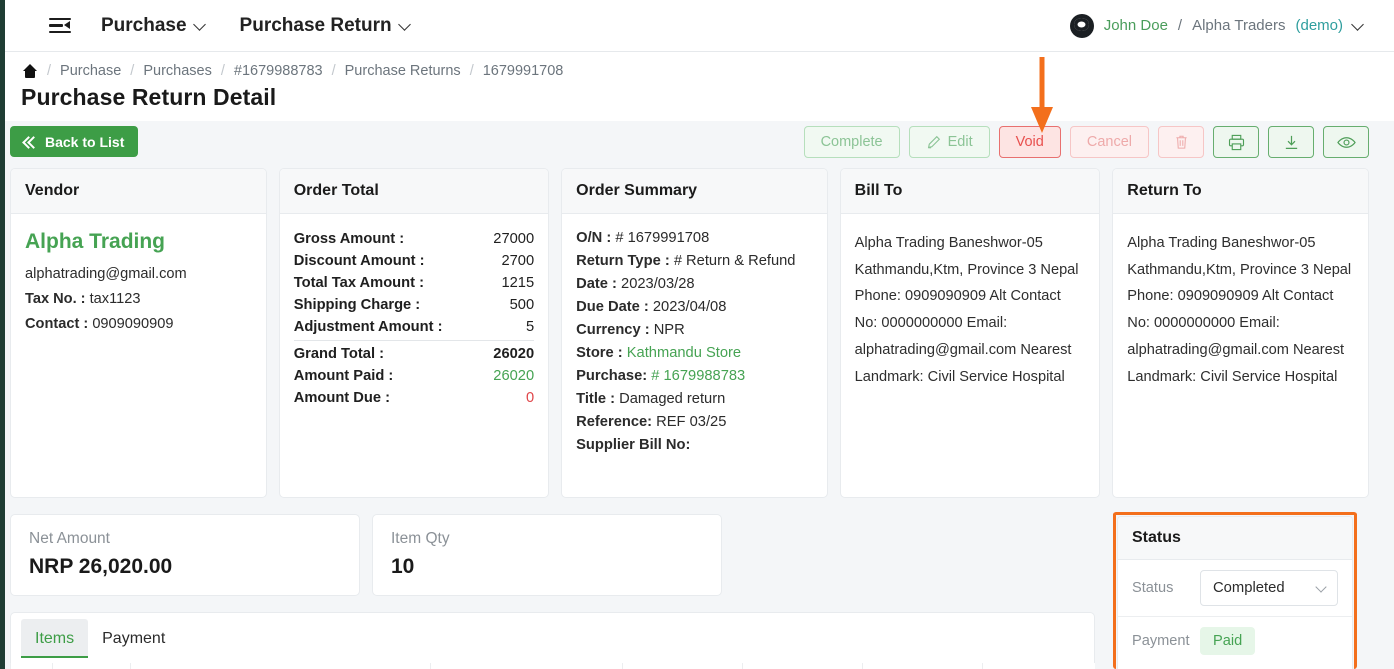 This screenshot has width=1394, height=669. I want to click on status-row: Status Completed, so click(1235, 588).